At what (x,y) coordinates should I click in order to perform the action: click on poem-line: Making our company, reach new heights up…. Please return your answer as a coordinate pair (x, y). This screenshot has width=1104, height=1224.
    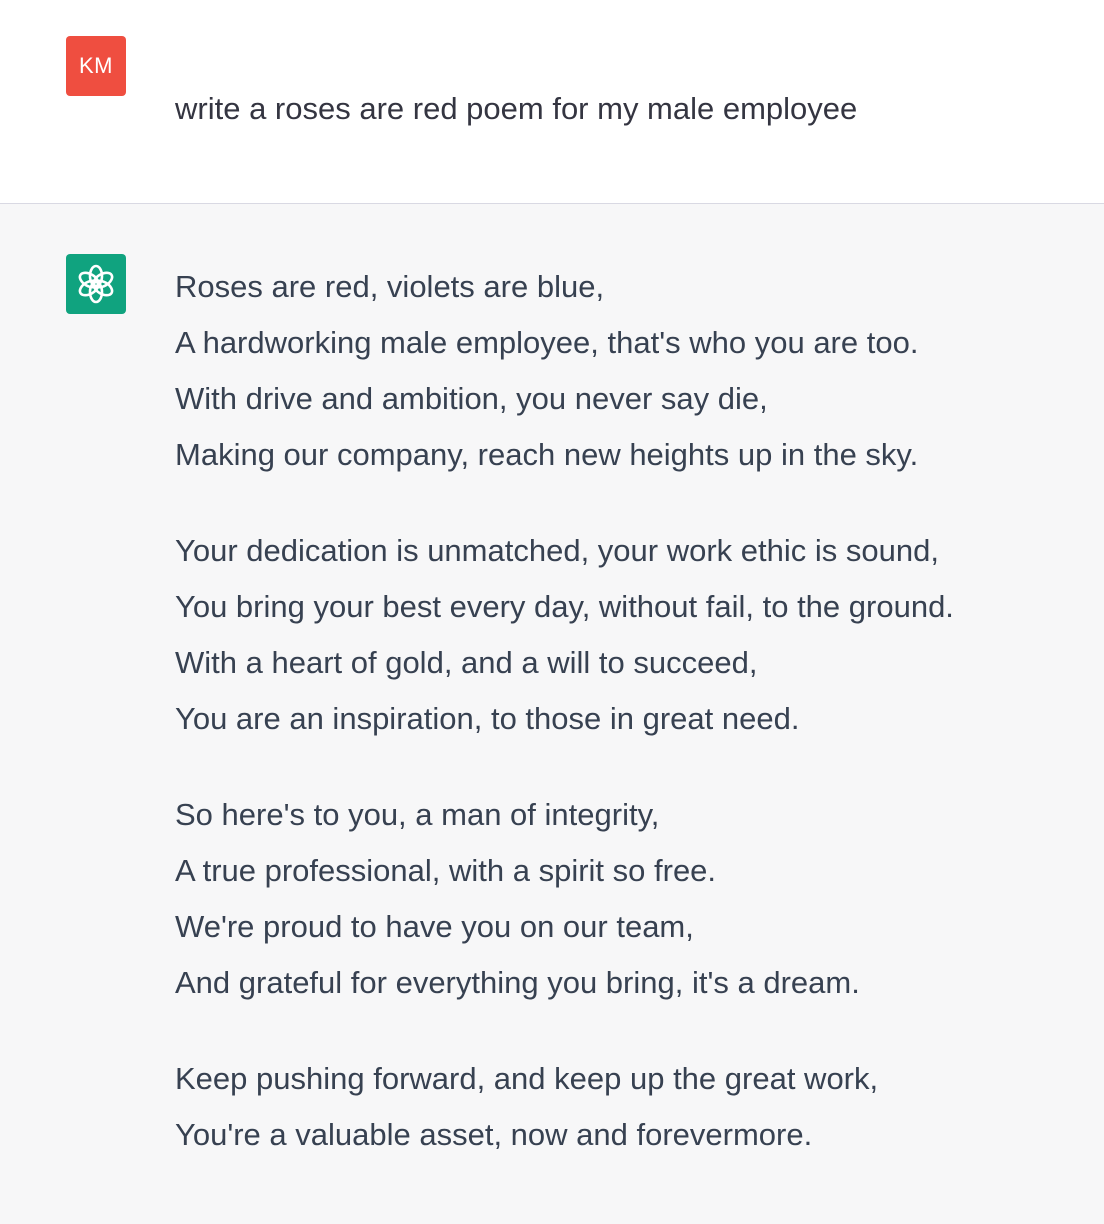
    Looking at the image, I should click on (547, 454).